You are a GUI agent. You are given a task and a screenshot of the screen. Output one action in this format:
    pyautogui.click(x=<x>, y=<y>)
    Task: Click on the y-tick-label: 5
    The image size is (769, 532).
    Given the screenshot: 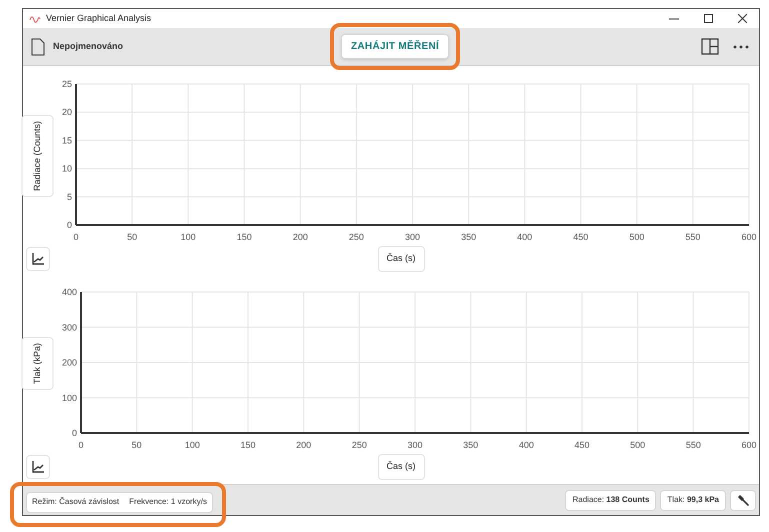 What is the action you would take?
    pyautogui.click(x=69, y=197)
    